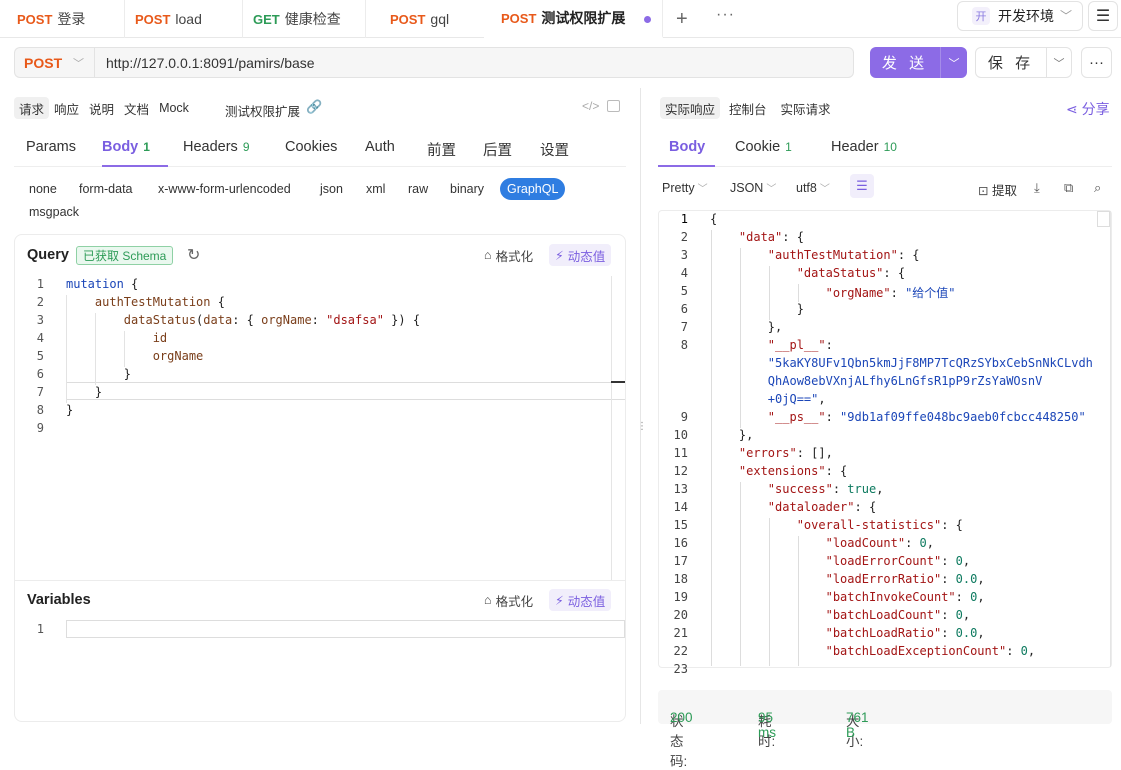 Image resolution: width=1121 pixels, height=770 pixels. What do you see at coordinates (62, 19) in the screenshot?
I see `tab-login: POST 登录` at bounding box center [62, 19].